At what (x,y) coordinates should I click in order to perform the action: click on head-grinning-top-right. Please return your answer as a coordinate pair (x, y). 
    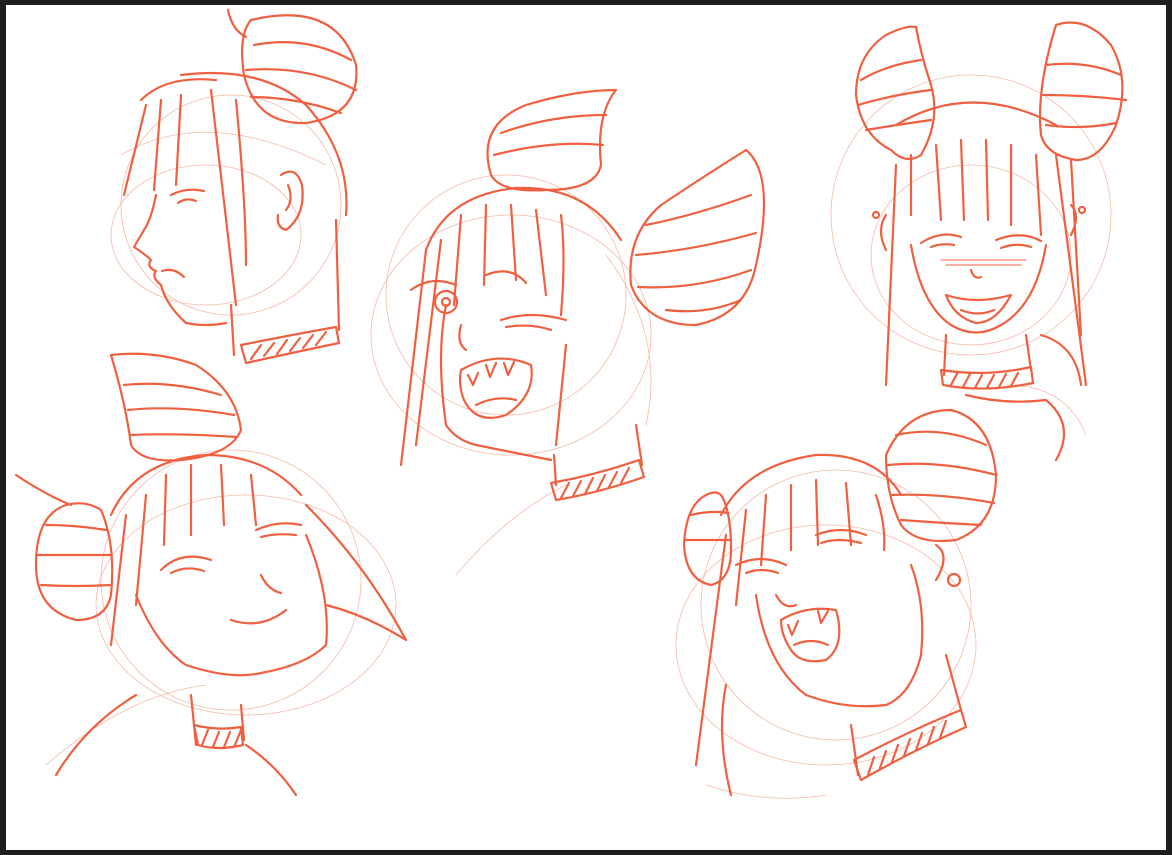
    Looking at the image, I should click on (979, 241).